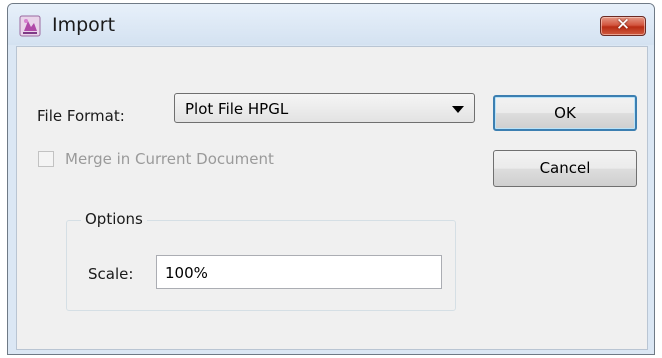 Image resolution: width=662 pixels, height=358 pixels. What do you see at coordinates (30, 26) in the screenshot?
I see `app-icon` at bounding box center [30, 26].